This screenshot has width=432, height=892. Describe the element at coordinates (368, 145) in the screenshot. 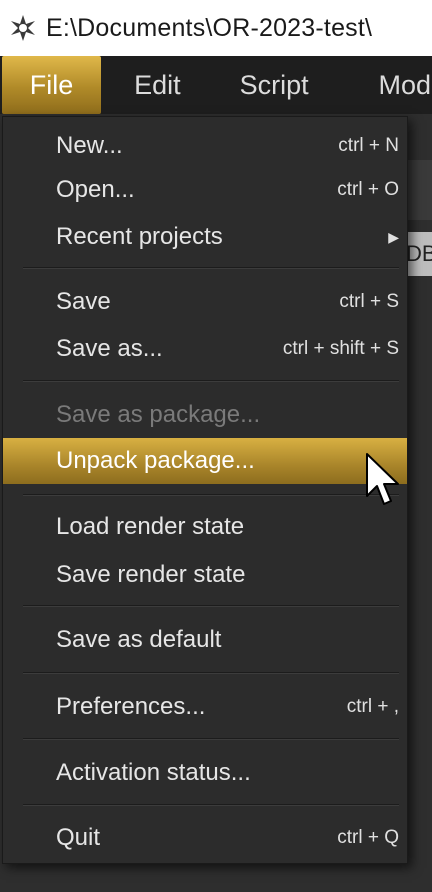

I see `shortcut-label: ctrl + N` at that location.